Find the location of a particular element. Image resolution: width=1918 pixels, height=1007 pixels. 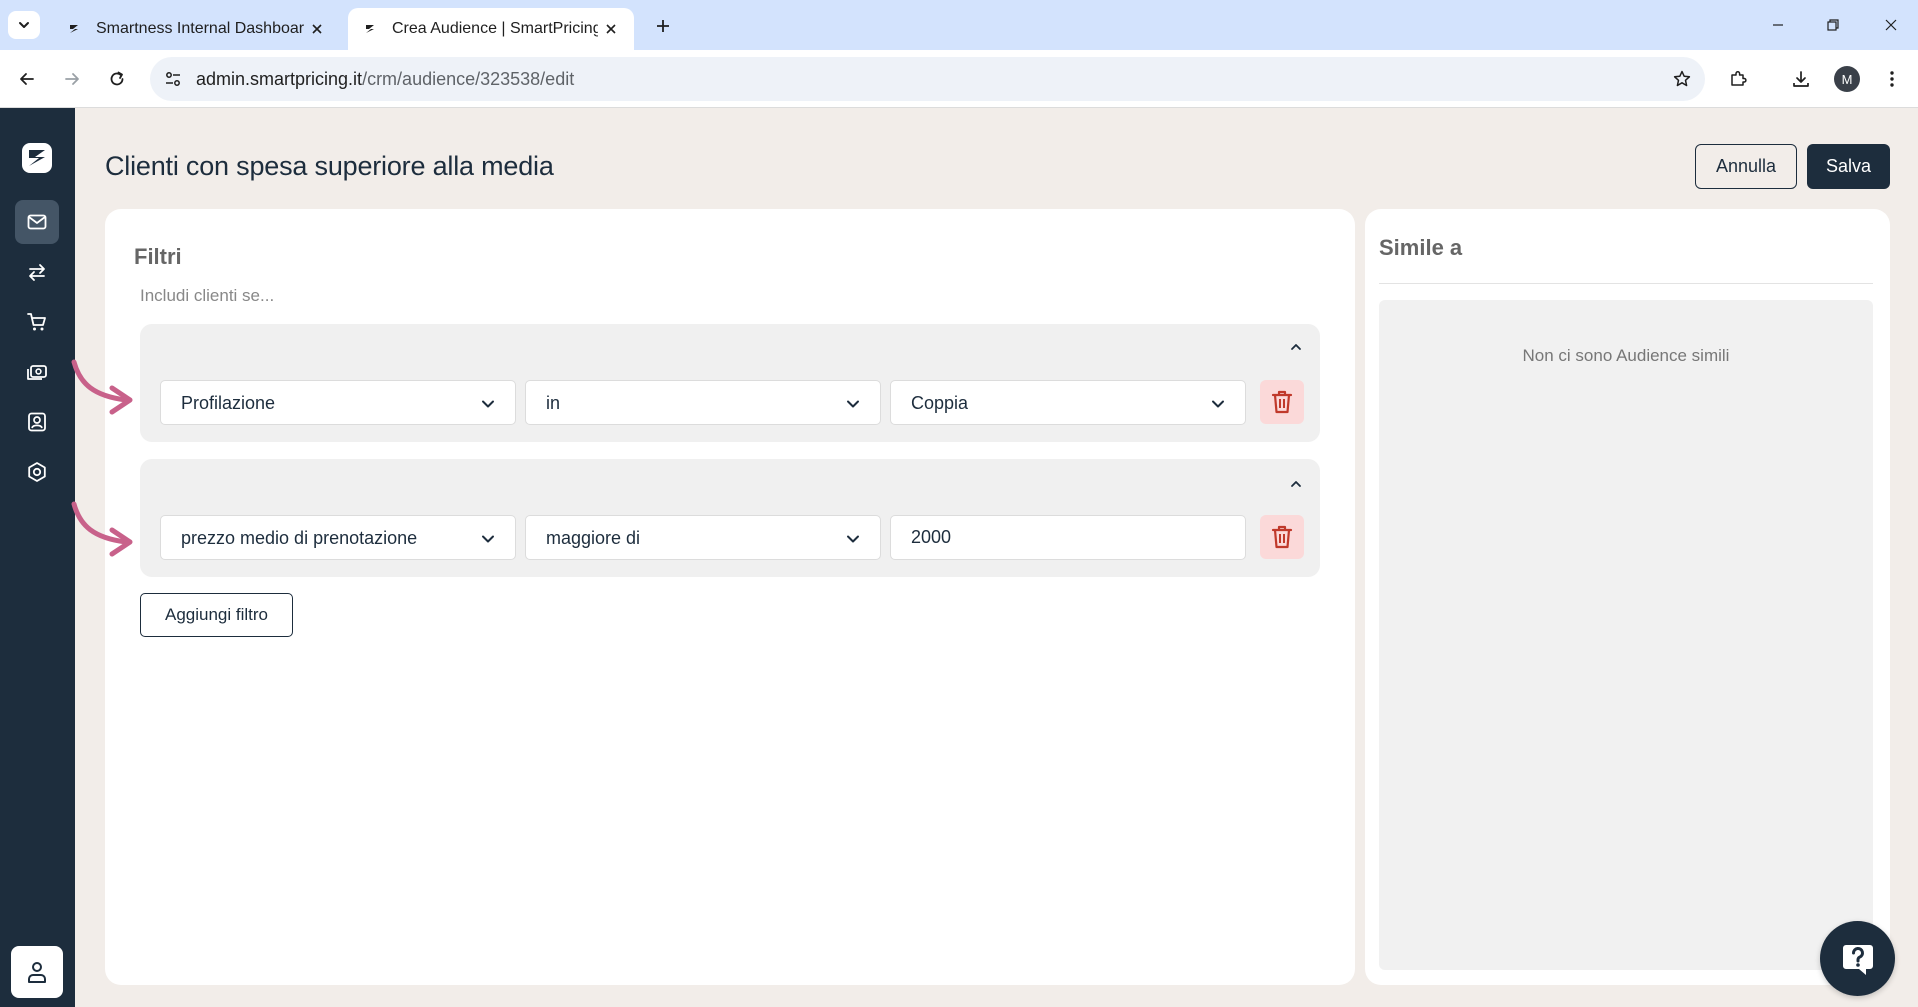

plus-icon is located at coordinates (663, 26).